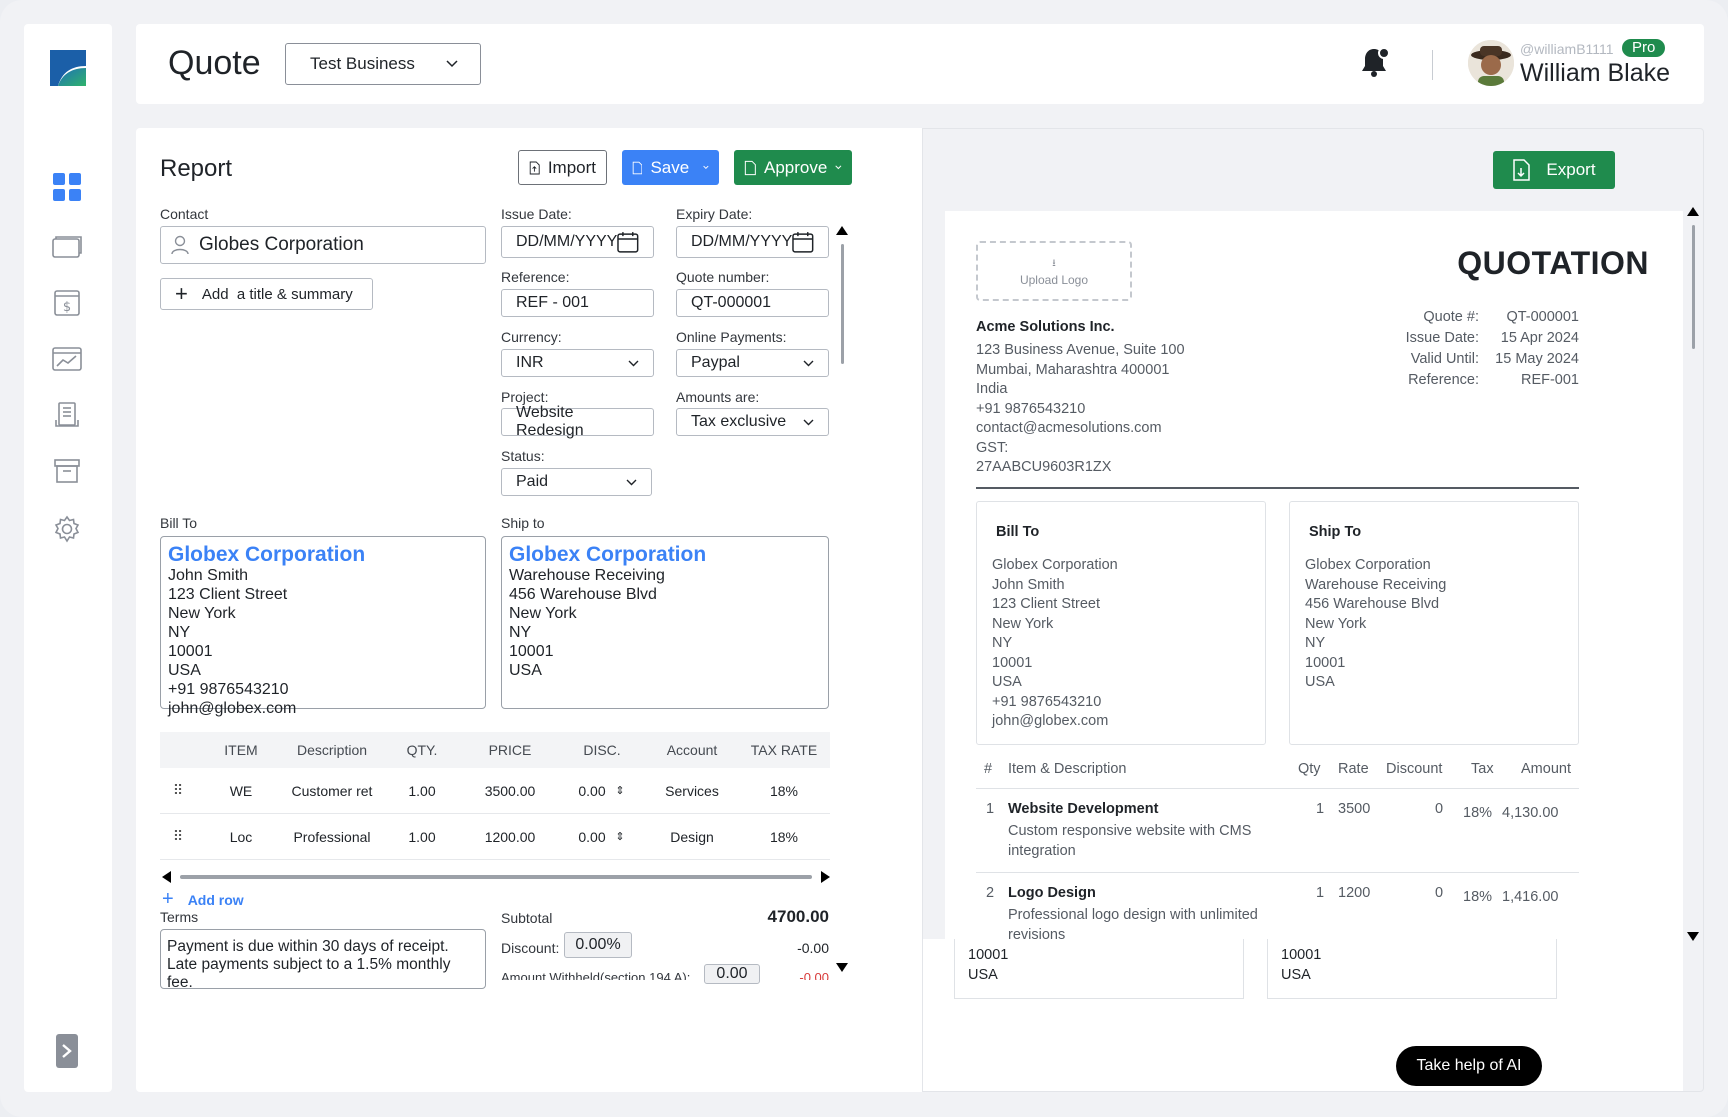 This screenshot has width=1728, height=1117. Describe the element at coordinates (332, 790) in the screenshot. I see `description-cell: Customer ret` at that location.